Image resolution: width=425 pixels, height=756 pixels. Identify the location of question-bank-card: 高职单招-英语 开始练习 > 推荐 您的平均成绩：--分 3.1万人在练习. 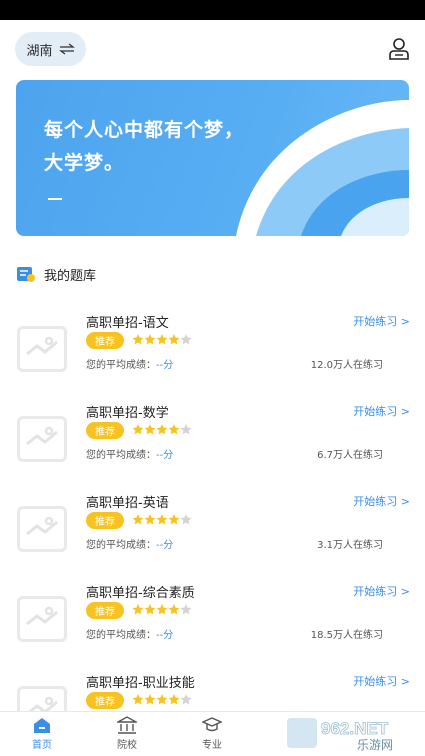
(212, 537).